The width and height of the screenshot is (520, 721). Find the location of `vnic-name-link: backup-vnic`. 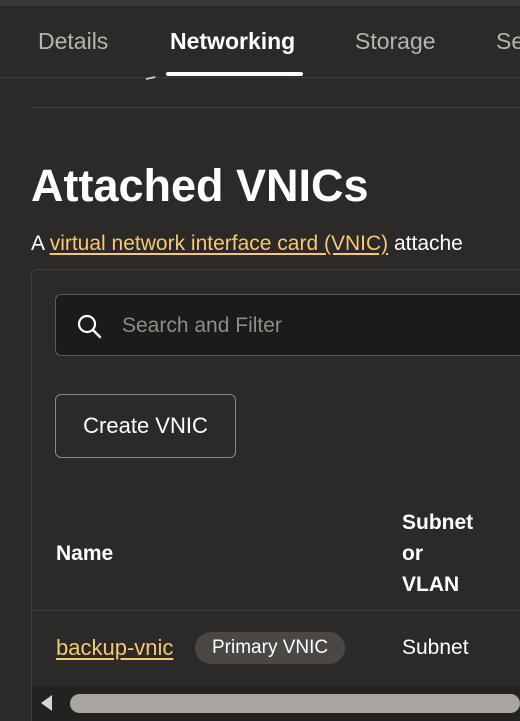

vnic-name-link: backup-vnic is located at coordinates (114, 648).